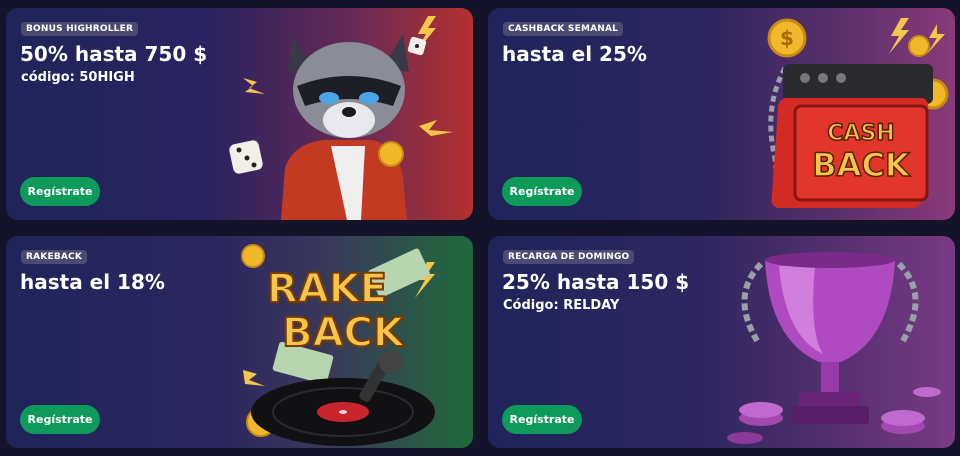 The width and height of the screenshot is (960, 456). I want to click on rakeback-vinyl-icon: RAKE BACK, so click(338, 345).